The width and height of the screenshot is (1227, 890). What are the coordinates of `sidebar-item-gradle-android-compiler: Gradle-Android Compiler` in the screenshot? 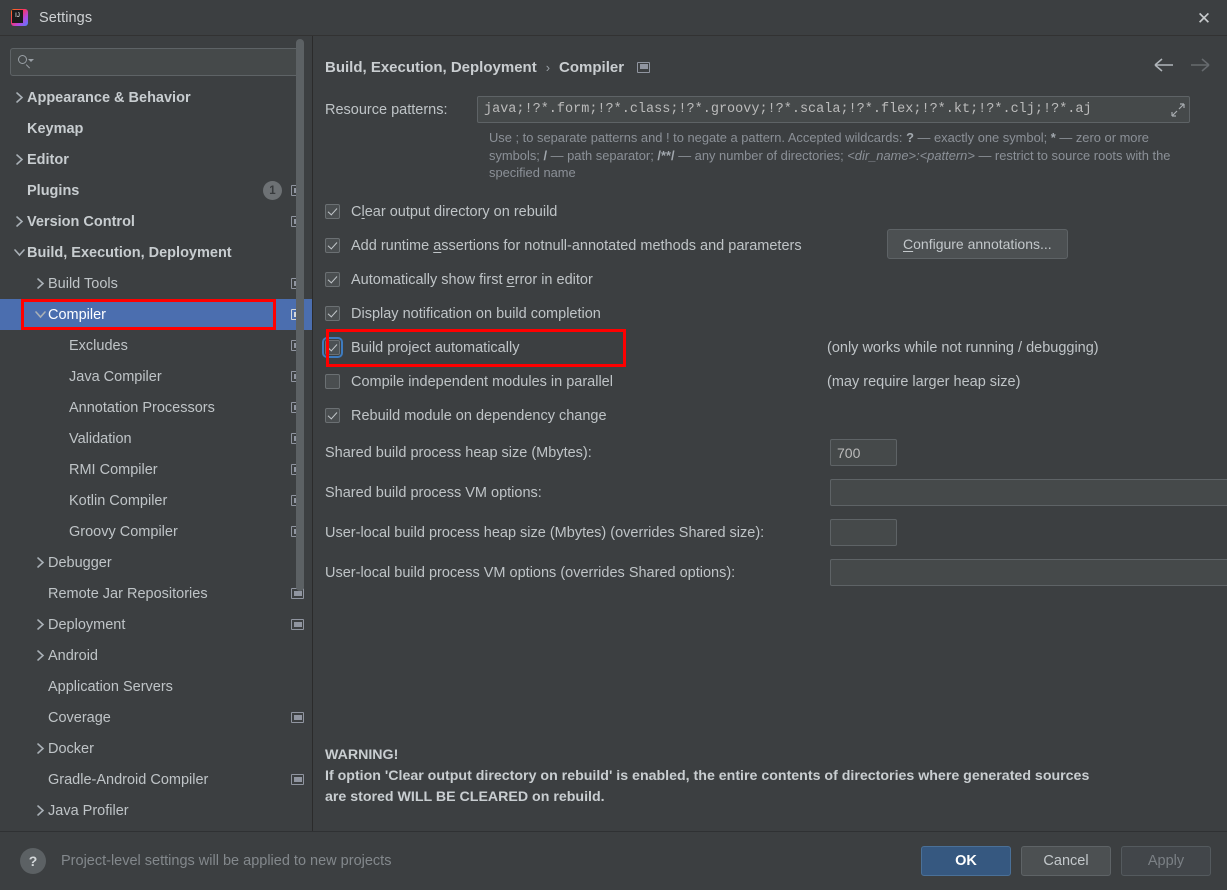 It's located at (156, 779).